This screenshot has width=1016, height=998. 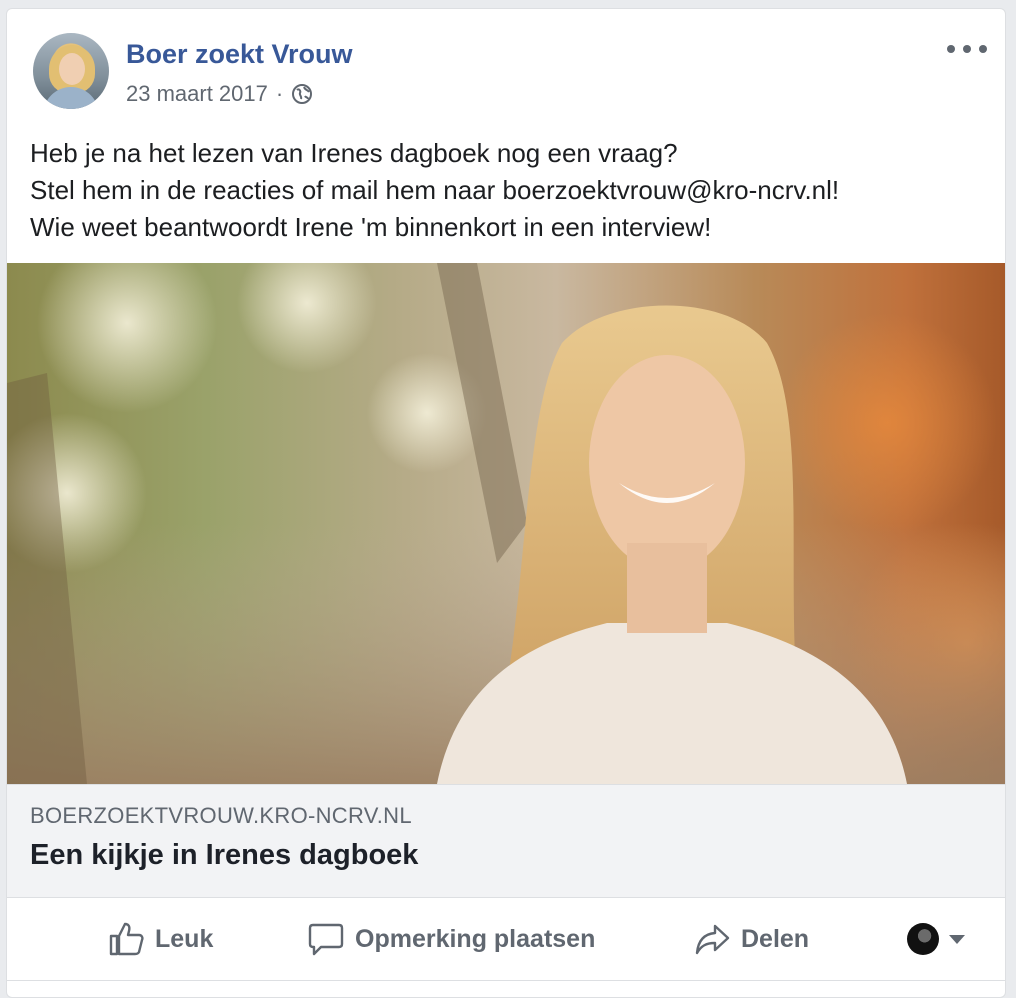 I want to click on comment-button: Opmerking plaatsen, so click(x=451, y=939).